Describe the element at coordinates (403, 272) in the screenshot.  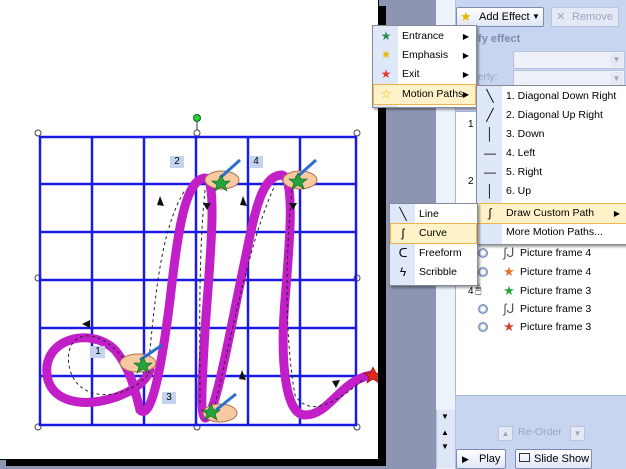
I see `scribble-tool-icon: ϟ` at that location.